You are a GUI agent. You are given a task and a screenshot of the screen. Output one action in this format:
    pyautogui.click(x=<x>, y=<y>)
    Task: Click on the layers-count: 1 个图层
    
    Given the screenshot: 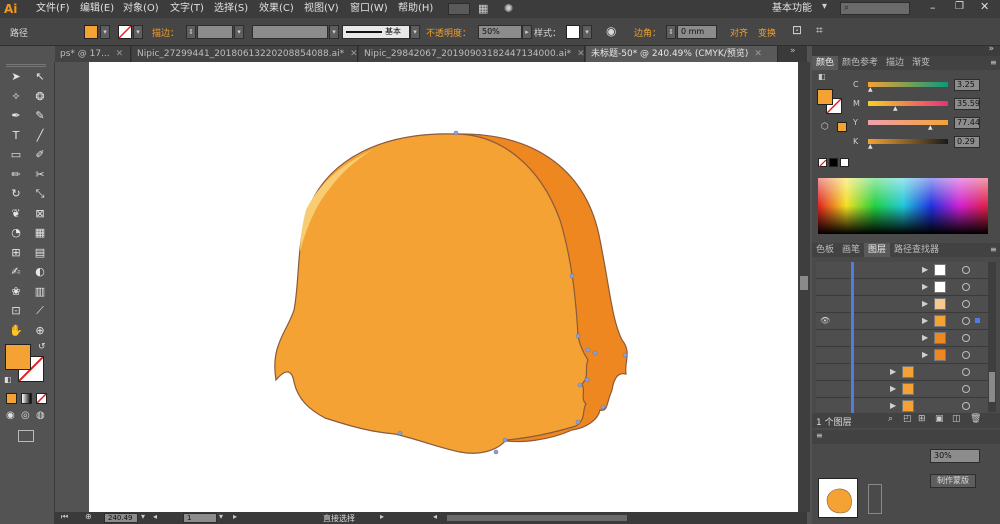 What is the action you would take?
    pyautogui.click(x=834, y=423)
    